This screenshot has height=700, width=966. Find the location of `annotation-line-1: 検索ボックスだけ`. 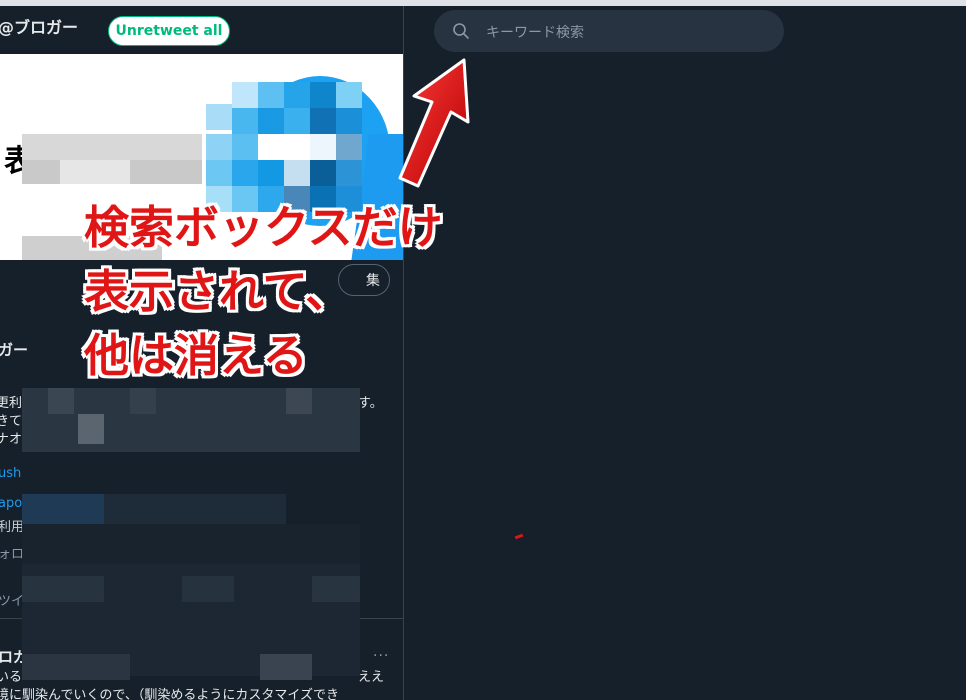

annotation-line-1: 検索ボックスだけ is located at coordinates (263, 227).